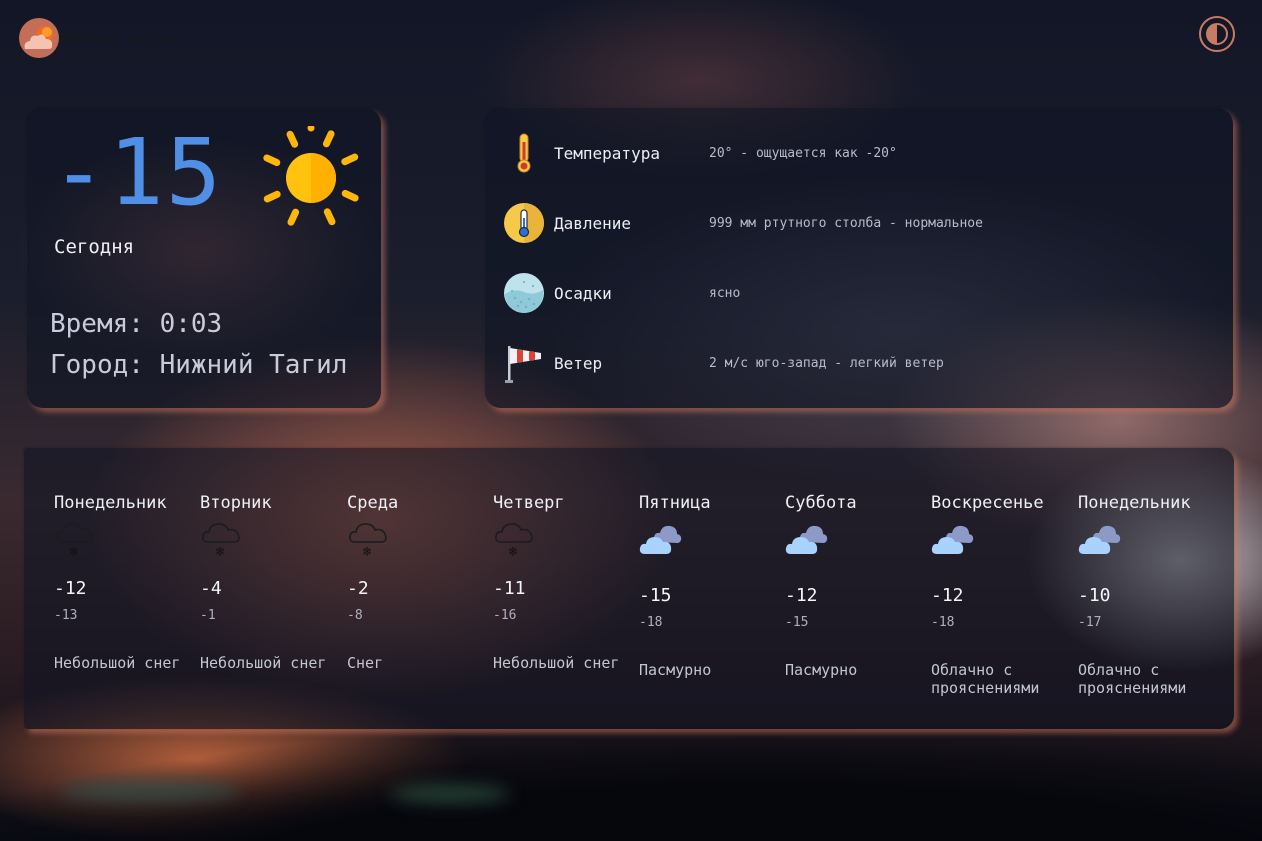  I want to click on current-day-label: Сегодня, so click(94, 247).